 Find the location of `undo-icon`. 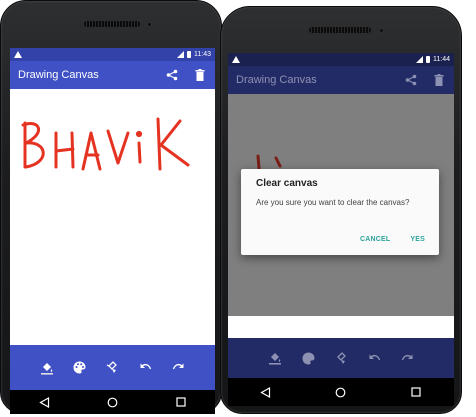

undo-icon is located at coordinates (146, 368).